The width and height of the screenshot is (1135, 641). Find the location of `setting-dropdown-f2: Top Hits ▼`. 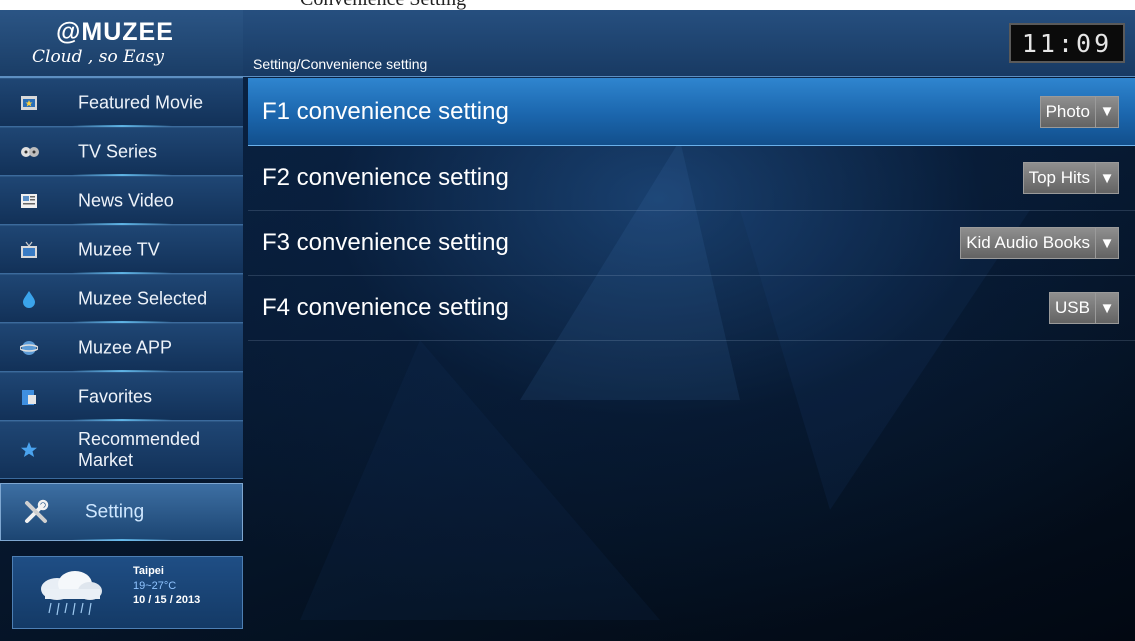

setting-dropdown-f2: Top Hits ▼ is located at coordinates (1070, 178).